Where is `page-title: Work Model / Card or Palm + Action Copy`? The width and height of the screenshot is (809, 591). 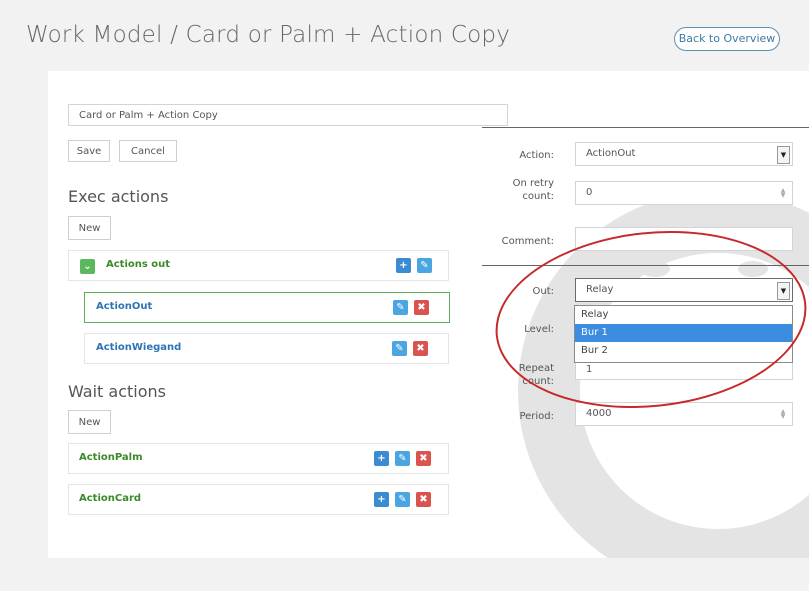 page-title: Work Model / Card or Palm + Action Copy is located at coordinates (268, 35).